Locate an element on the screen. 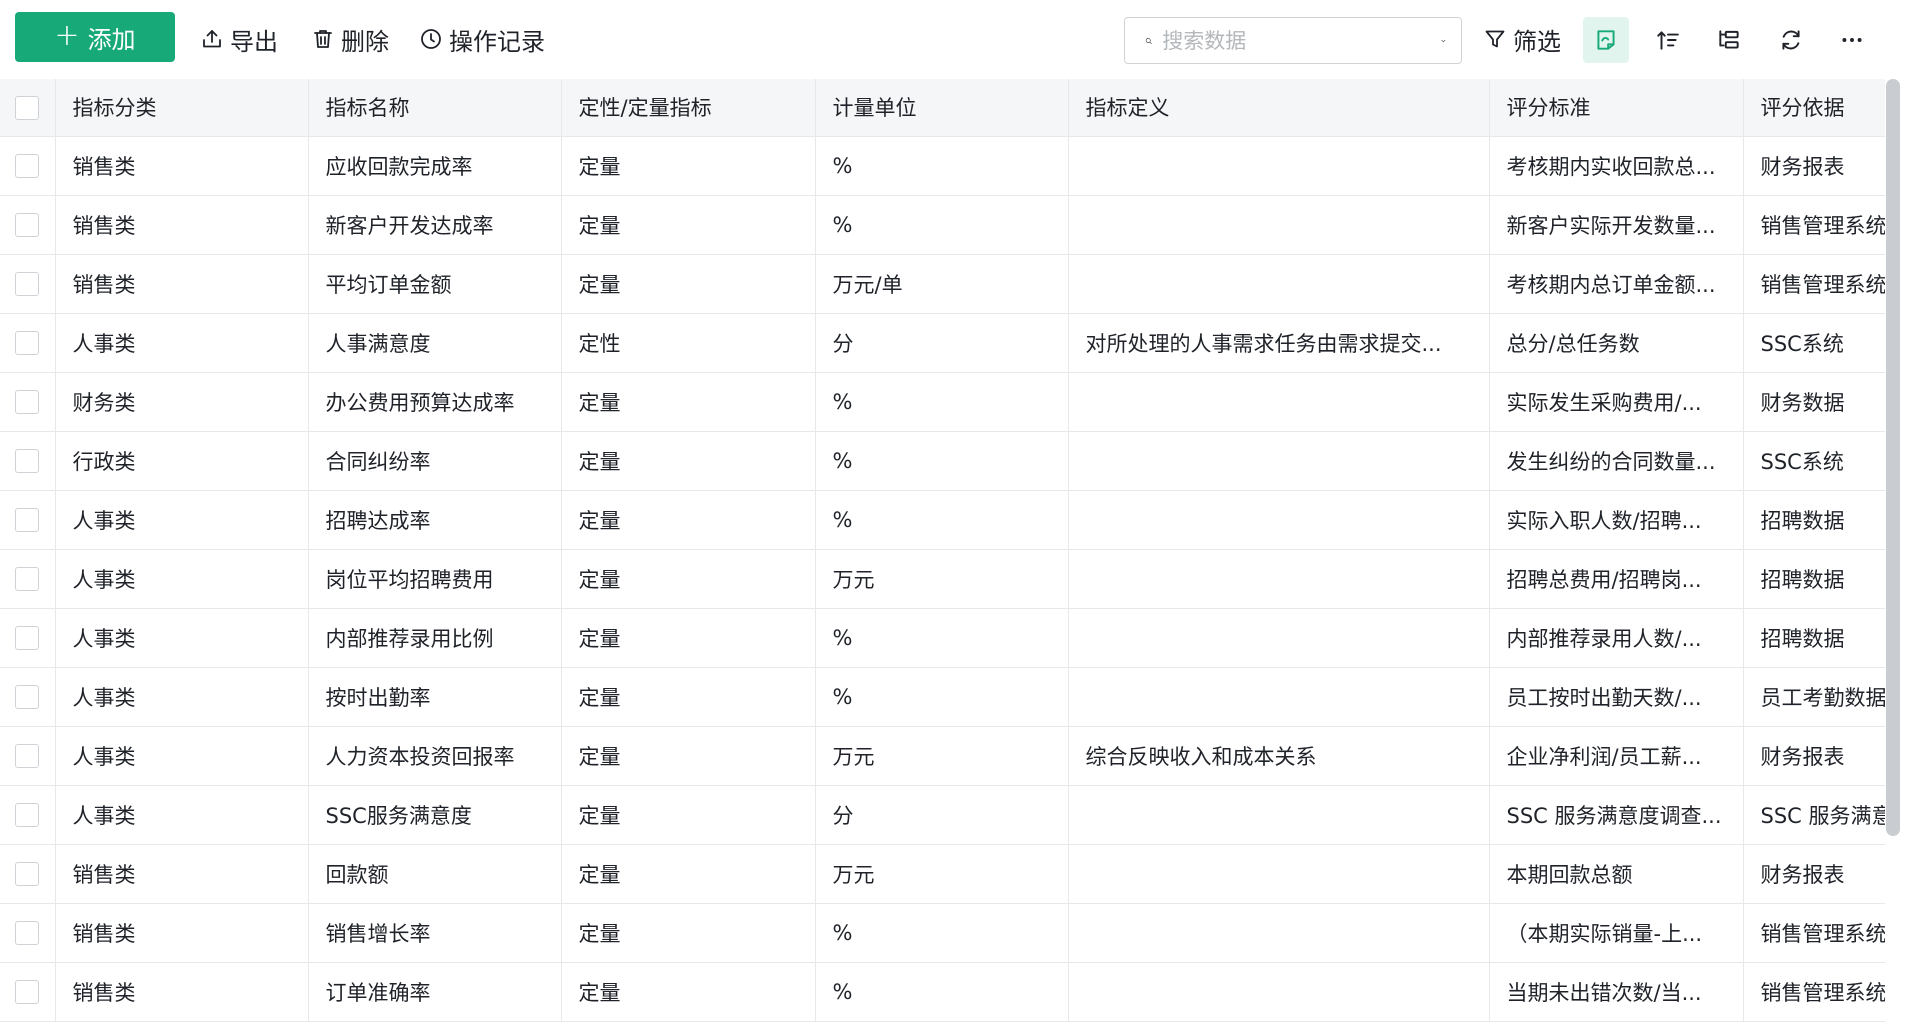  cell-unit: 万元/单 is located at coordinates (942, 284).